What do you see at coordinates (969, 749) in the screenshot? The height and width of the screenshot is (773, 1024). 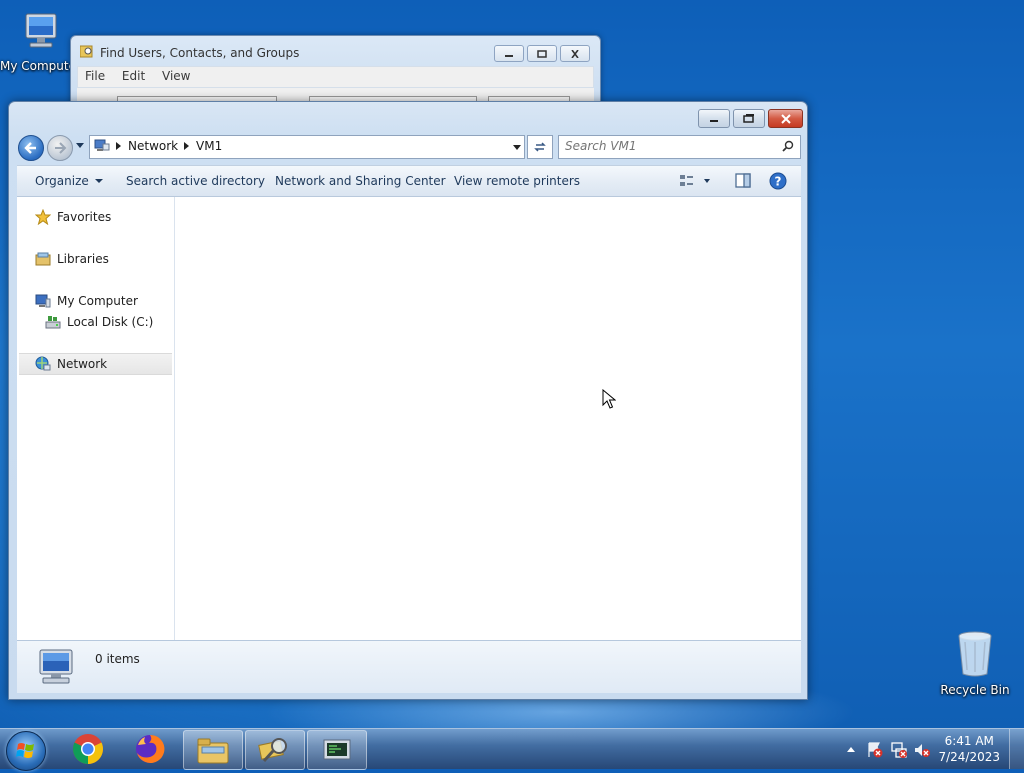 I see `clock: 6:41 AM 7/24/2023` at bounding box center [969, 749].